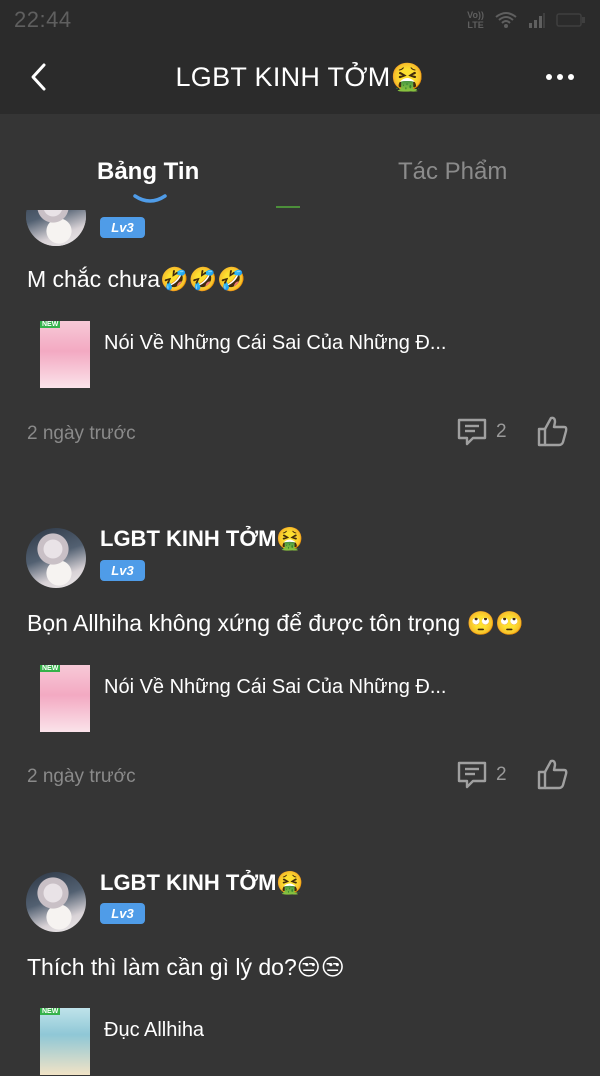  Describe the element at coordinates (526, 20) in the screenshot. I see `status-icons: Vo)) LTE` at that location.